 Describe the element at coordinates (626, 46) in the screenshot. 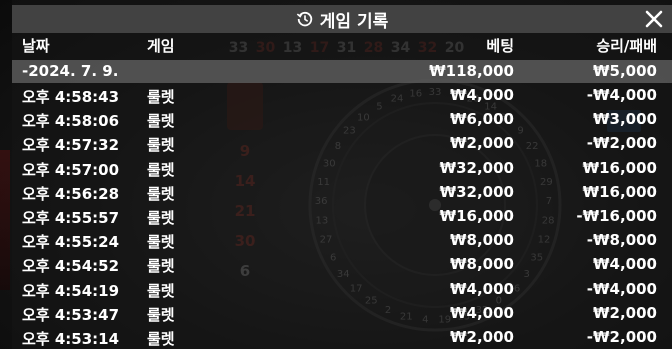

I see `column-header-win-loss: 승리/패배` at that location.